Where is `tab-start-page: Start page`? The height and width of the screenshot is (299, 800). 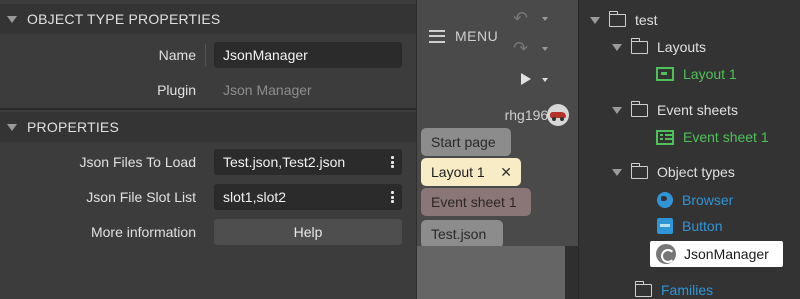 tab-start-page: Start page is located at coordinates (466, 142).